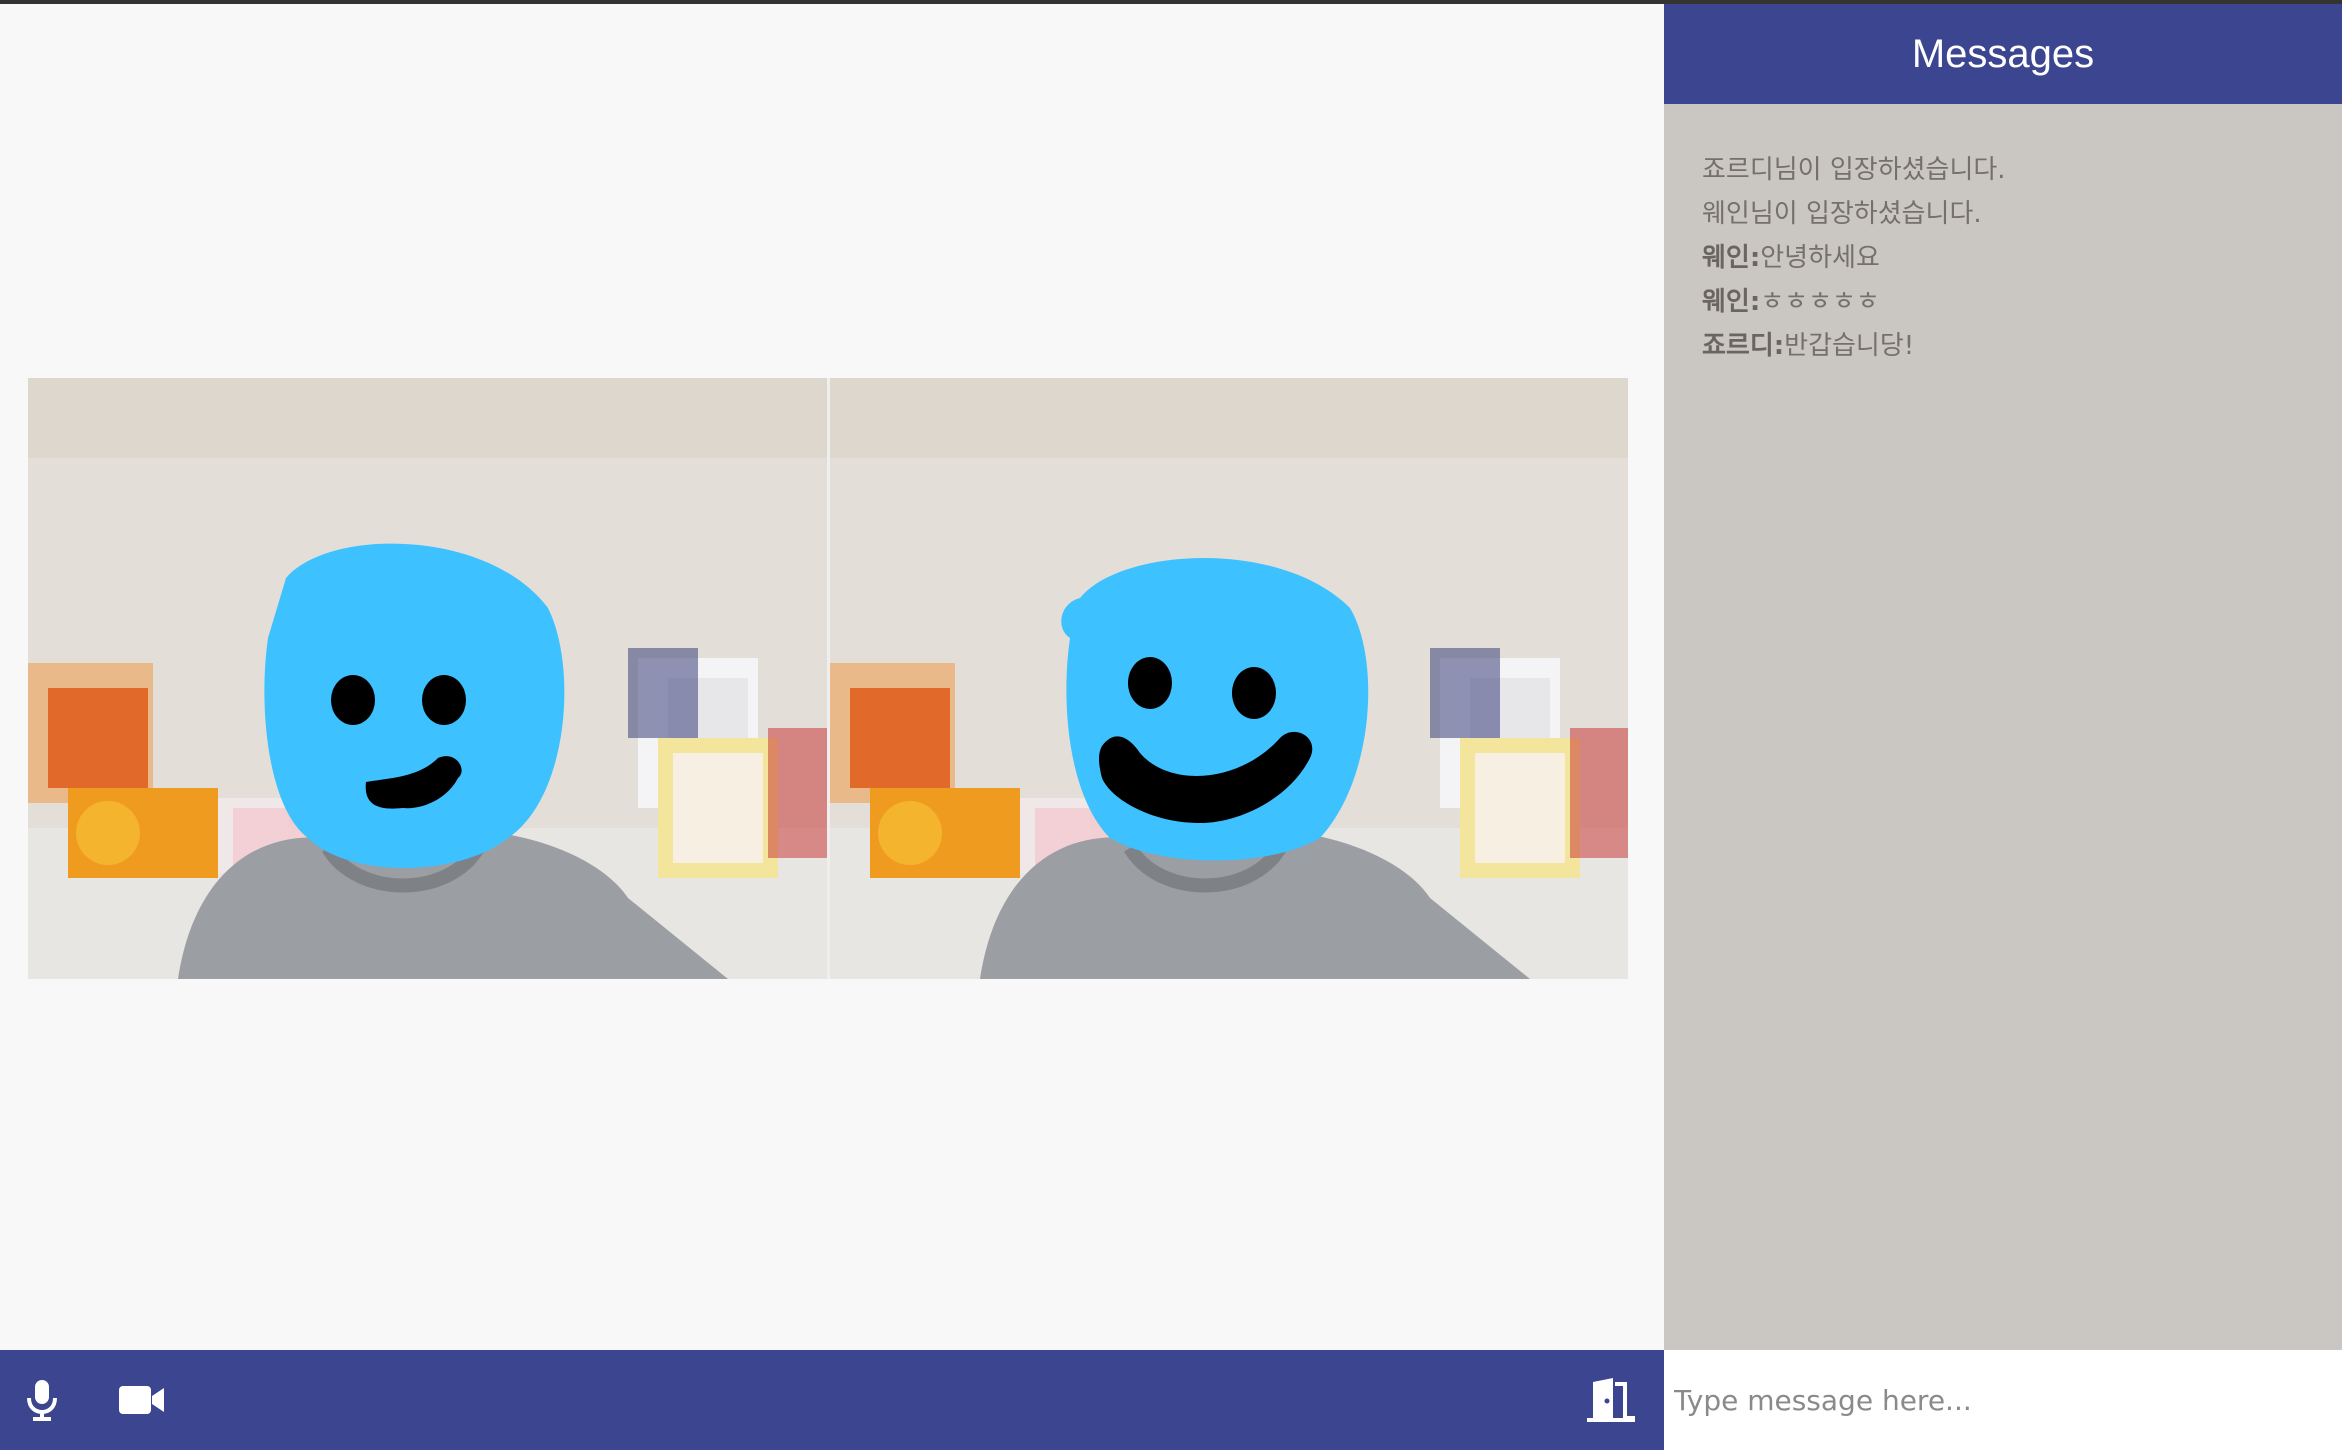 This screenshot has width=2342, height=1450. I want to click on message-item: 죠르디님이 입장하셨습니다., so click(2003, 170).